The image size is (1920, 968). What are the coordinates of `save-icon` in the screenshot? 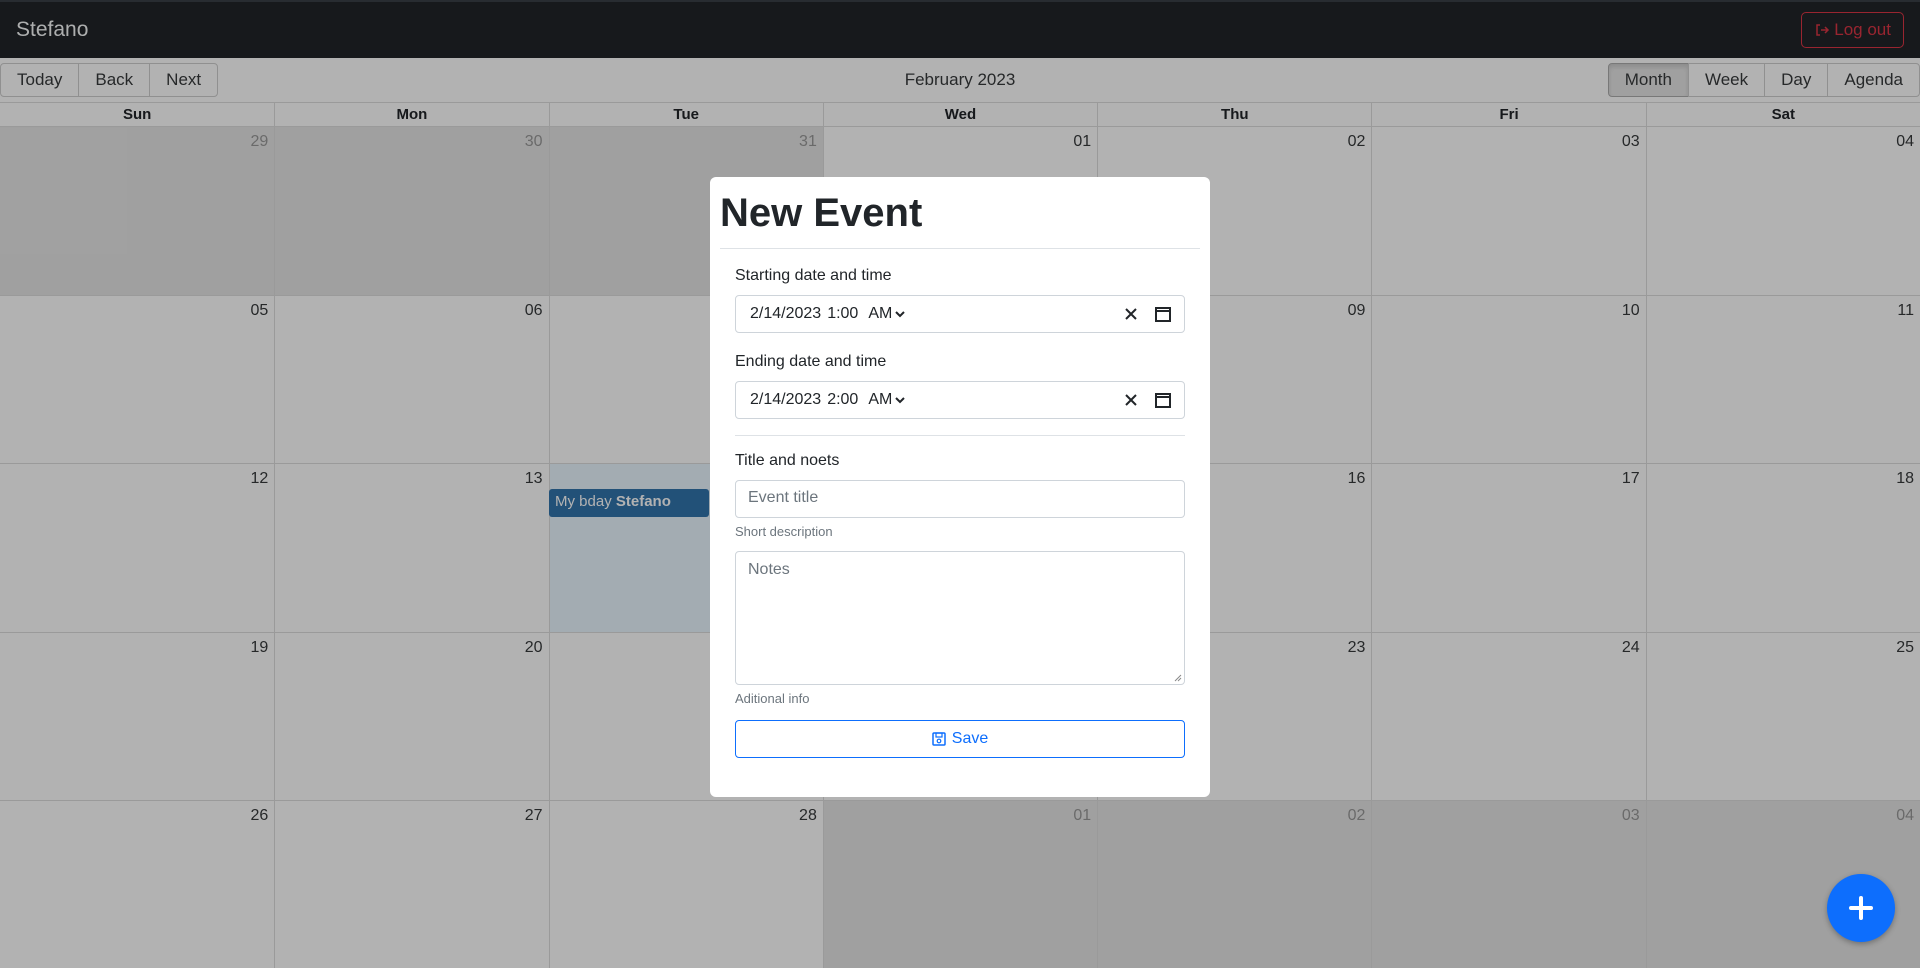 It's located at (939, 739).